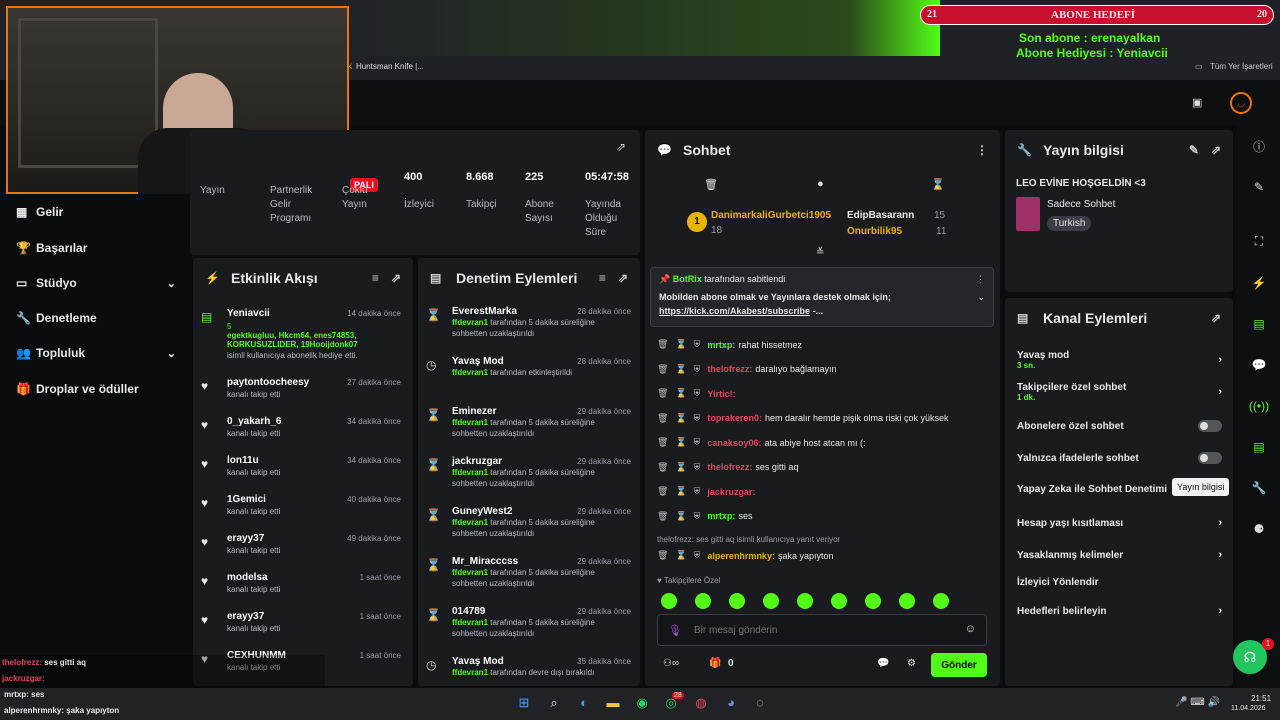 Image resolution: width=1280 pixels, height=720 pixels. I want to click on add-widget-icon: ⚈, so click(1259, 529).